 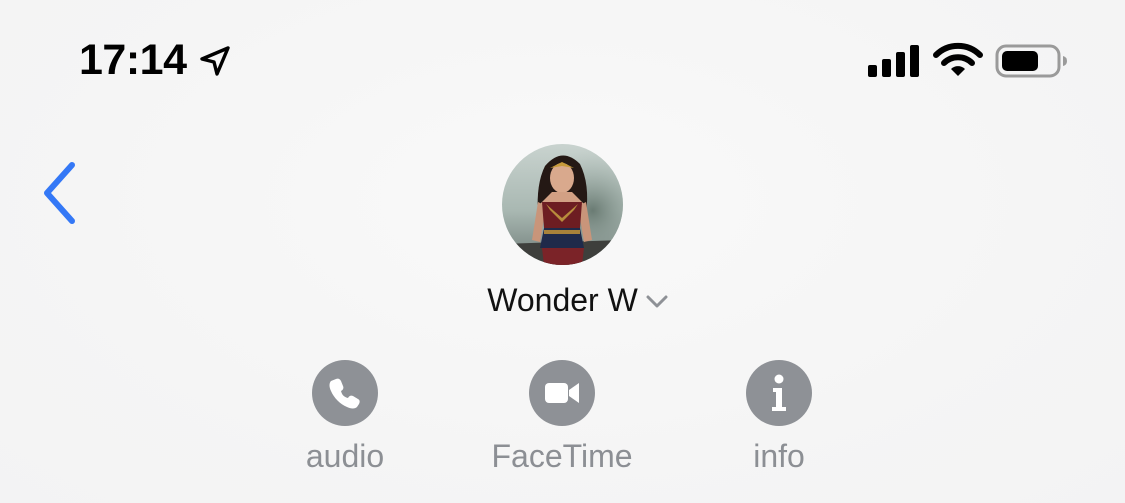 I want to click on phone-icon, so click(x=344, y=393).